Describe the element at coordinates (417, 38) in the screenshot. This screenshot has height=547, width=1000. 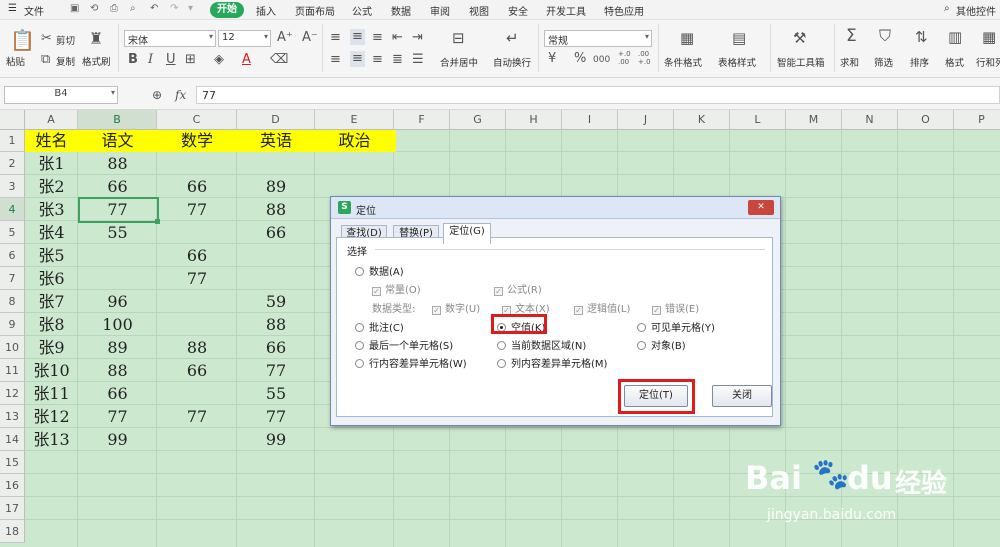
I see `indent-right-icon: ⇥` at that location.